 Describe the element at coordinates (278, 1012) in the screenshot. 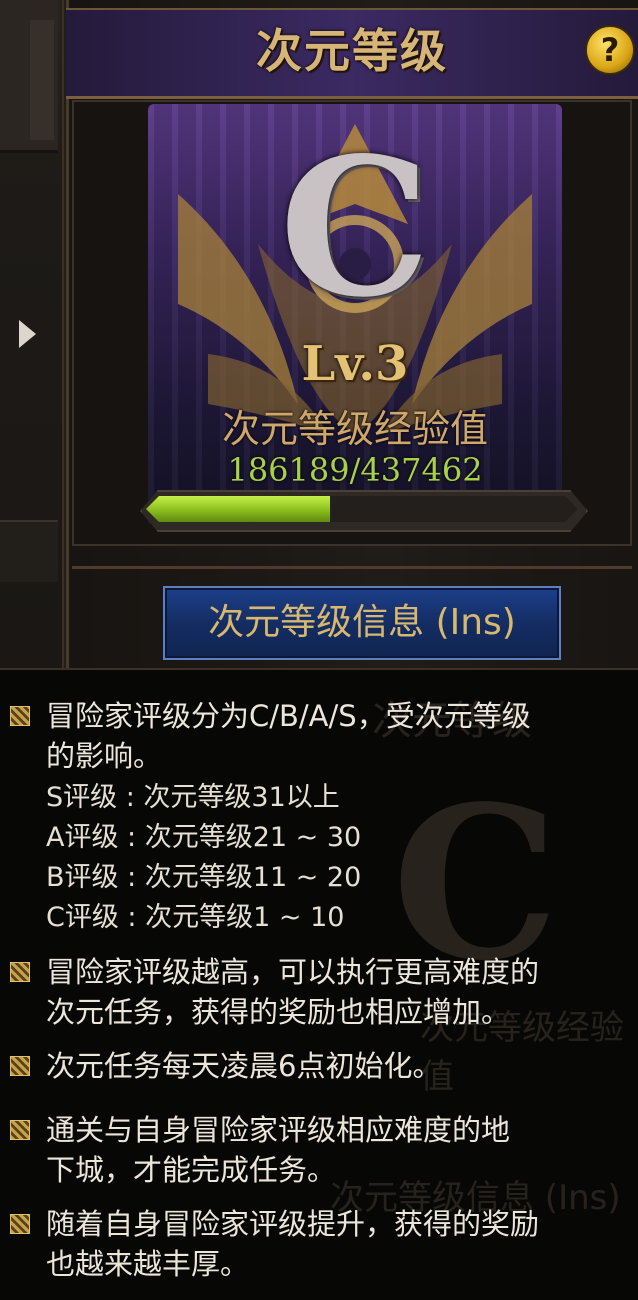

I see `tooltip-line: 次元任务，获得的奖励也相应增加。` at that location.